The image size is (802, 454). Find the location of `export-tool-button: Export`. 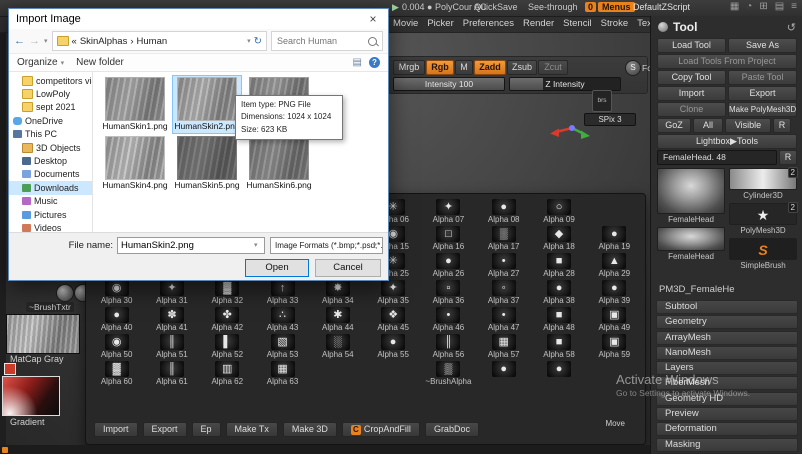

export-tool-button: Export is located at coordinates (762, 93).